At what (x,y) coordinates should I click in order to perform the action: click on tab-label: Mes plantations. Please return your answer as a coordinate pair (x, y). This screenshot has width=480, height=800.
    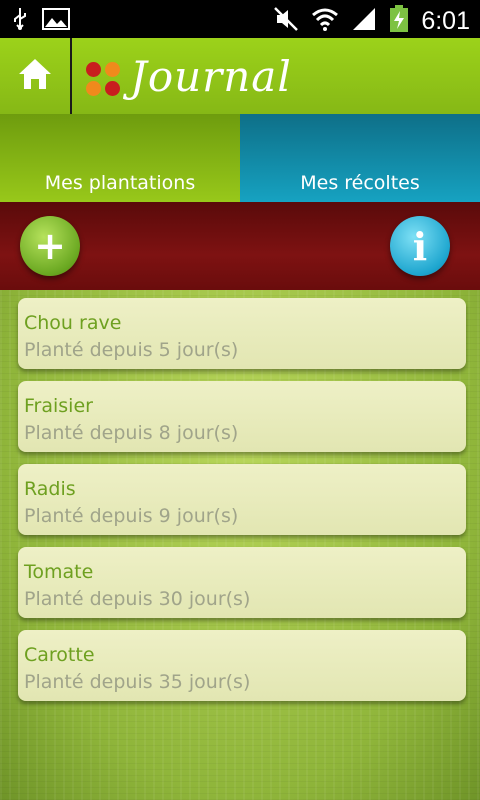
    Looking at the image, I should click on (120, 183).